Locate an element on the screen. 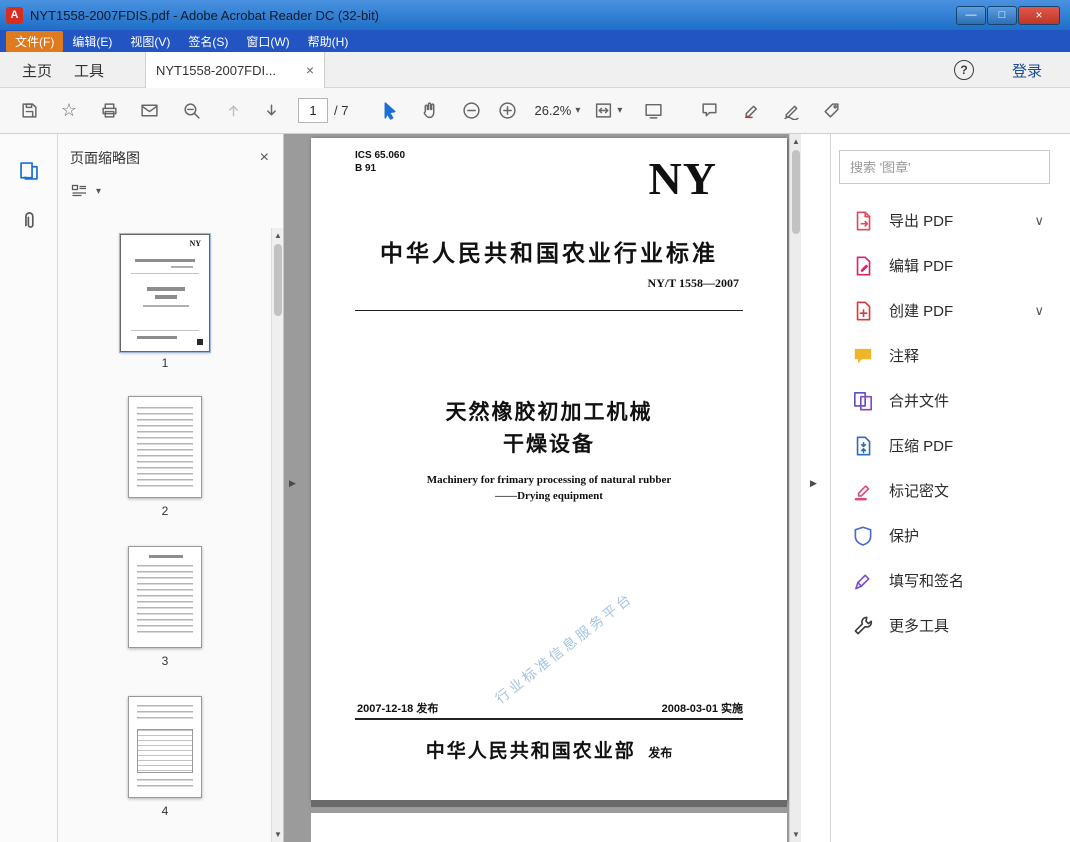 This screenshot has width=1070, height=842. sign-tool-icon is located at coordinates (791, 111).